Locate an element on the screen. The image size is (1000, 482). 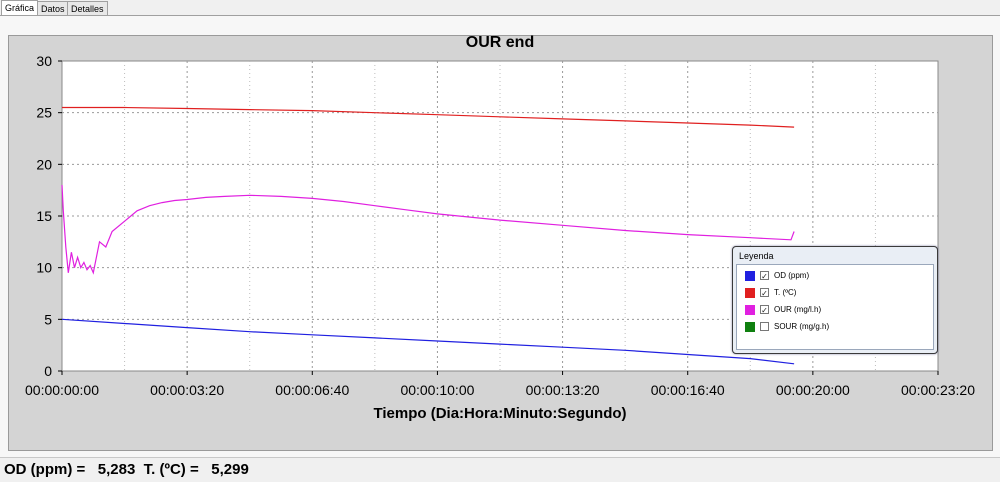
x-tick-label: 00:00:03:20 is located at coordinates (187, 390).